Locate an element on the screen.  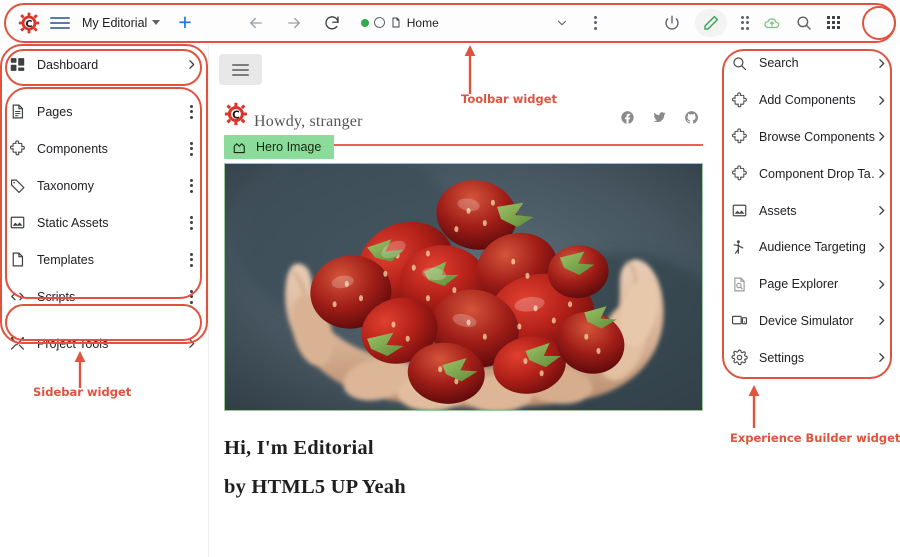
forward-arrow-icon is located at coordinates (294, 23).